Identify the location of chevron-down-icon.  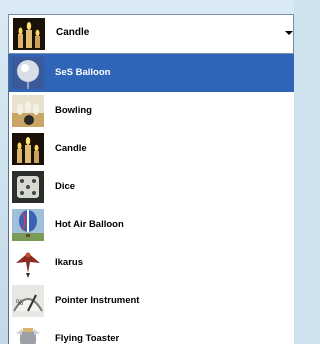
(289, 33).